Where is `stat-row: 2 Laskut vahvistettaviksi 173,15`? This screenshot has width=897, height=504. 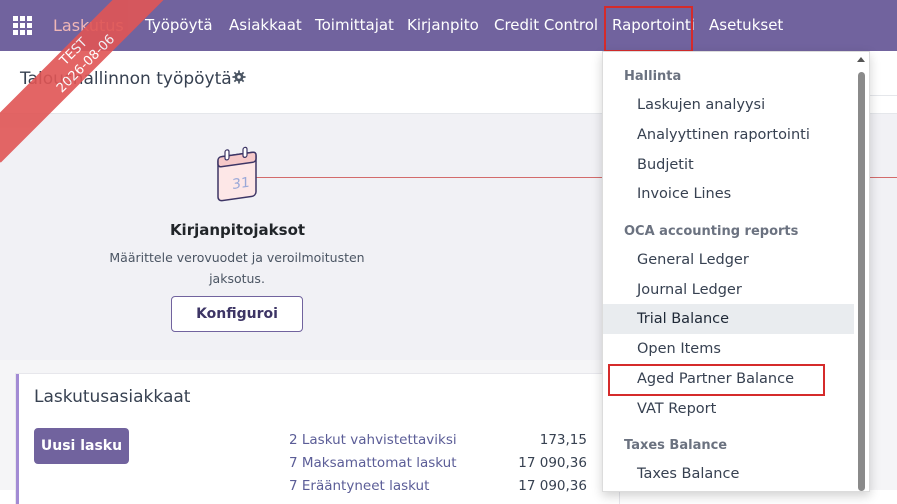 stat-row: 2 Laskut vahvistettaviksi 173,15 is located at coordinates (449, 443).